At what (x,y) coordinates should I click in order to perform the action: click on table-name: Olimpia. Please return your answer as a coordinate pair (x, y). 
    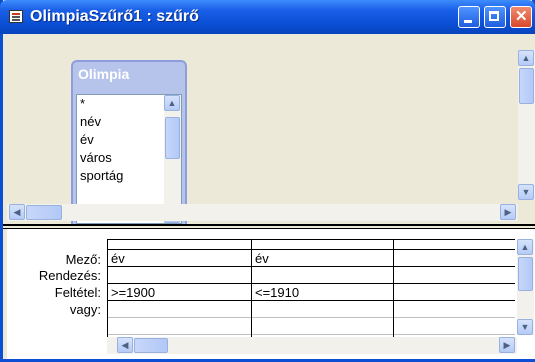
    Looking at the image, I should click on (104, 74).